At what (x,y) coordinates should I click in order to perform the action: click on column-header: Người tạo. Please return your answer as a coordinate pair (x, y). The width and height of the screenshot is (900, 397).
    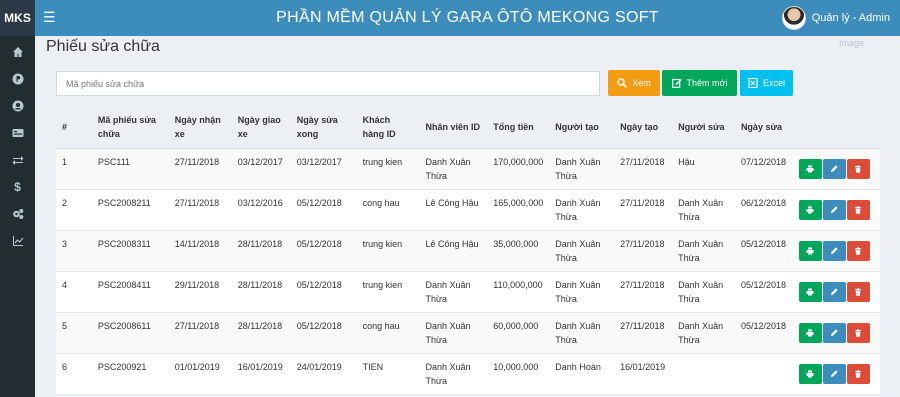
    Looking at the image, I should click on (582, 127).